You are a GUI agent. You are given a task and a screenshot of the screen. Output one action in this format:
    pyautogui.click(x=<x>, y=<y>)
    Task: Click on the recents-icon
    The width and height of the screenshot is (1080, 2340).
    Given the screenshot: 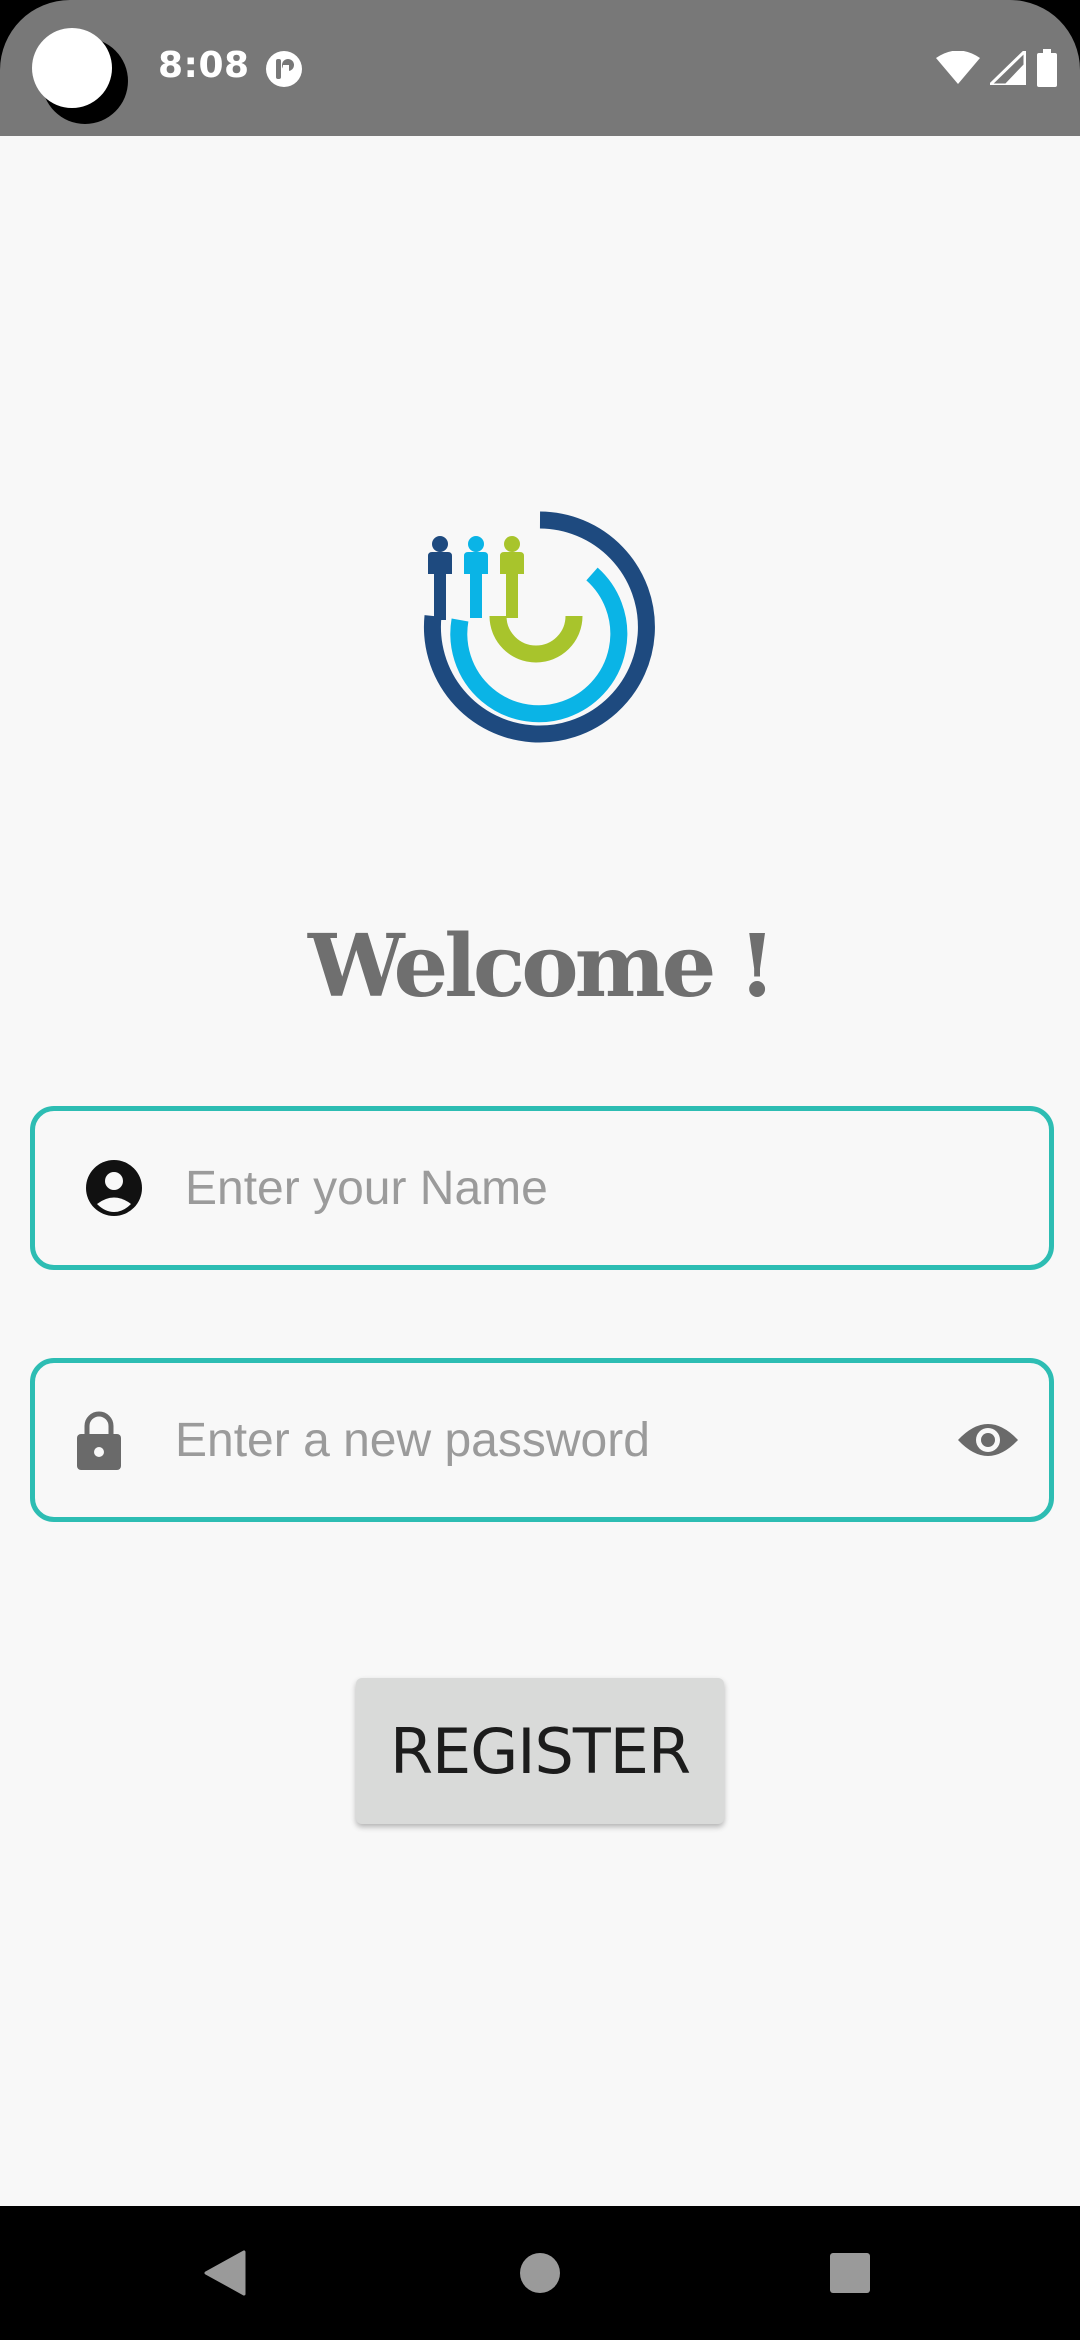 What is the action you would take?
    pyautogui.click(x=850, y=2273)
    